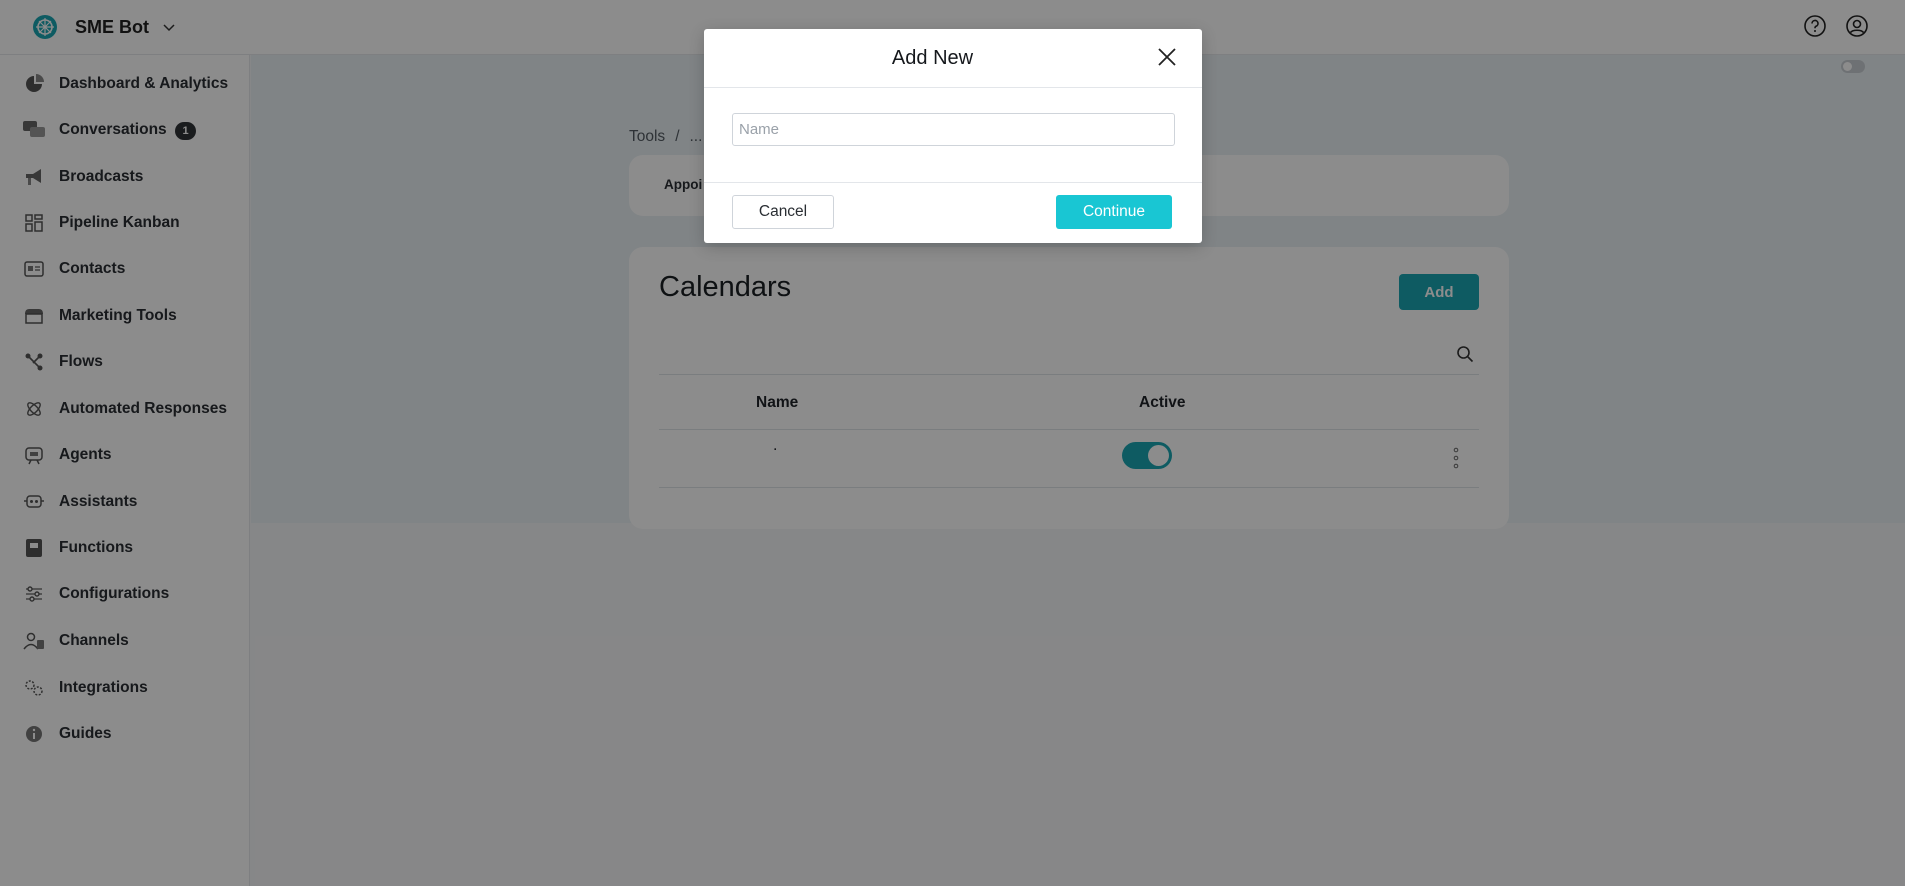 The image size is (1905, 886). I want to click on dialog-footer-divider, so click(953, 182).